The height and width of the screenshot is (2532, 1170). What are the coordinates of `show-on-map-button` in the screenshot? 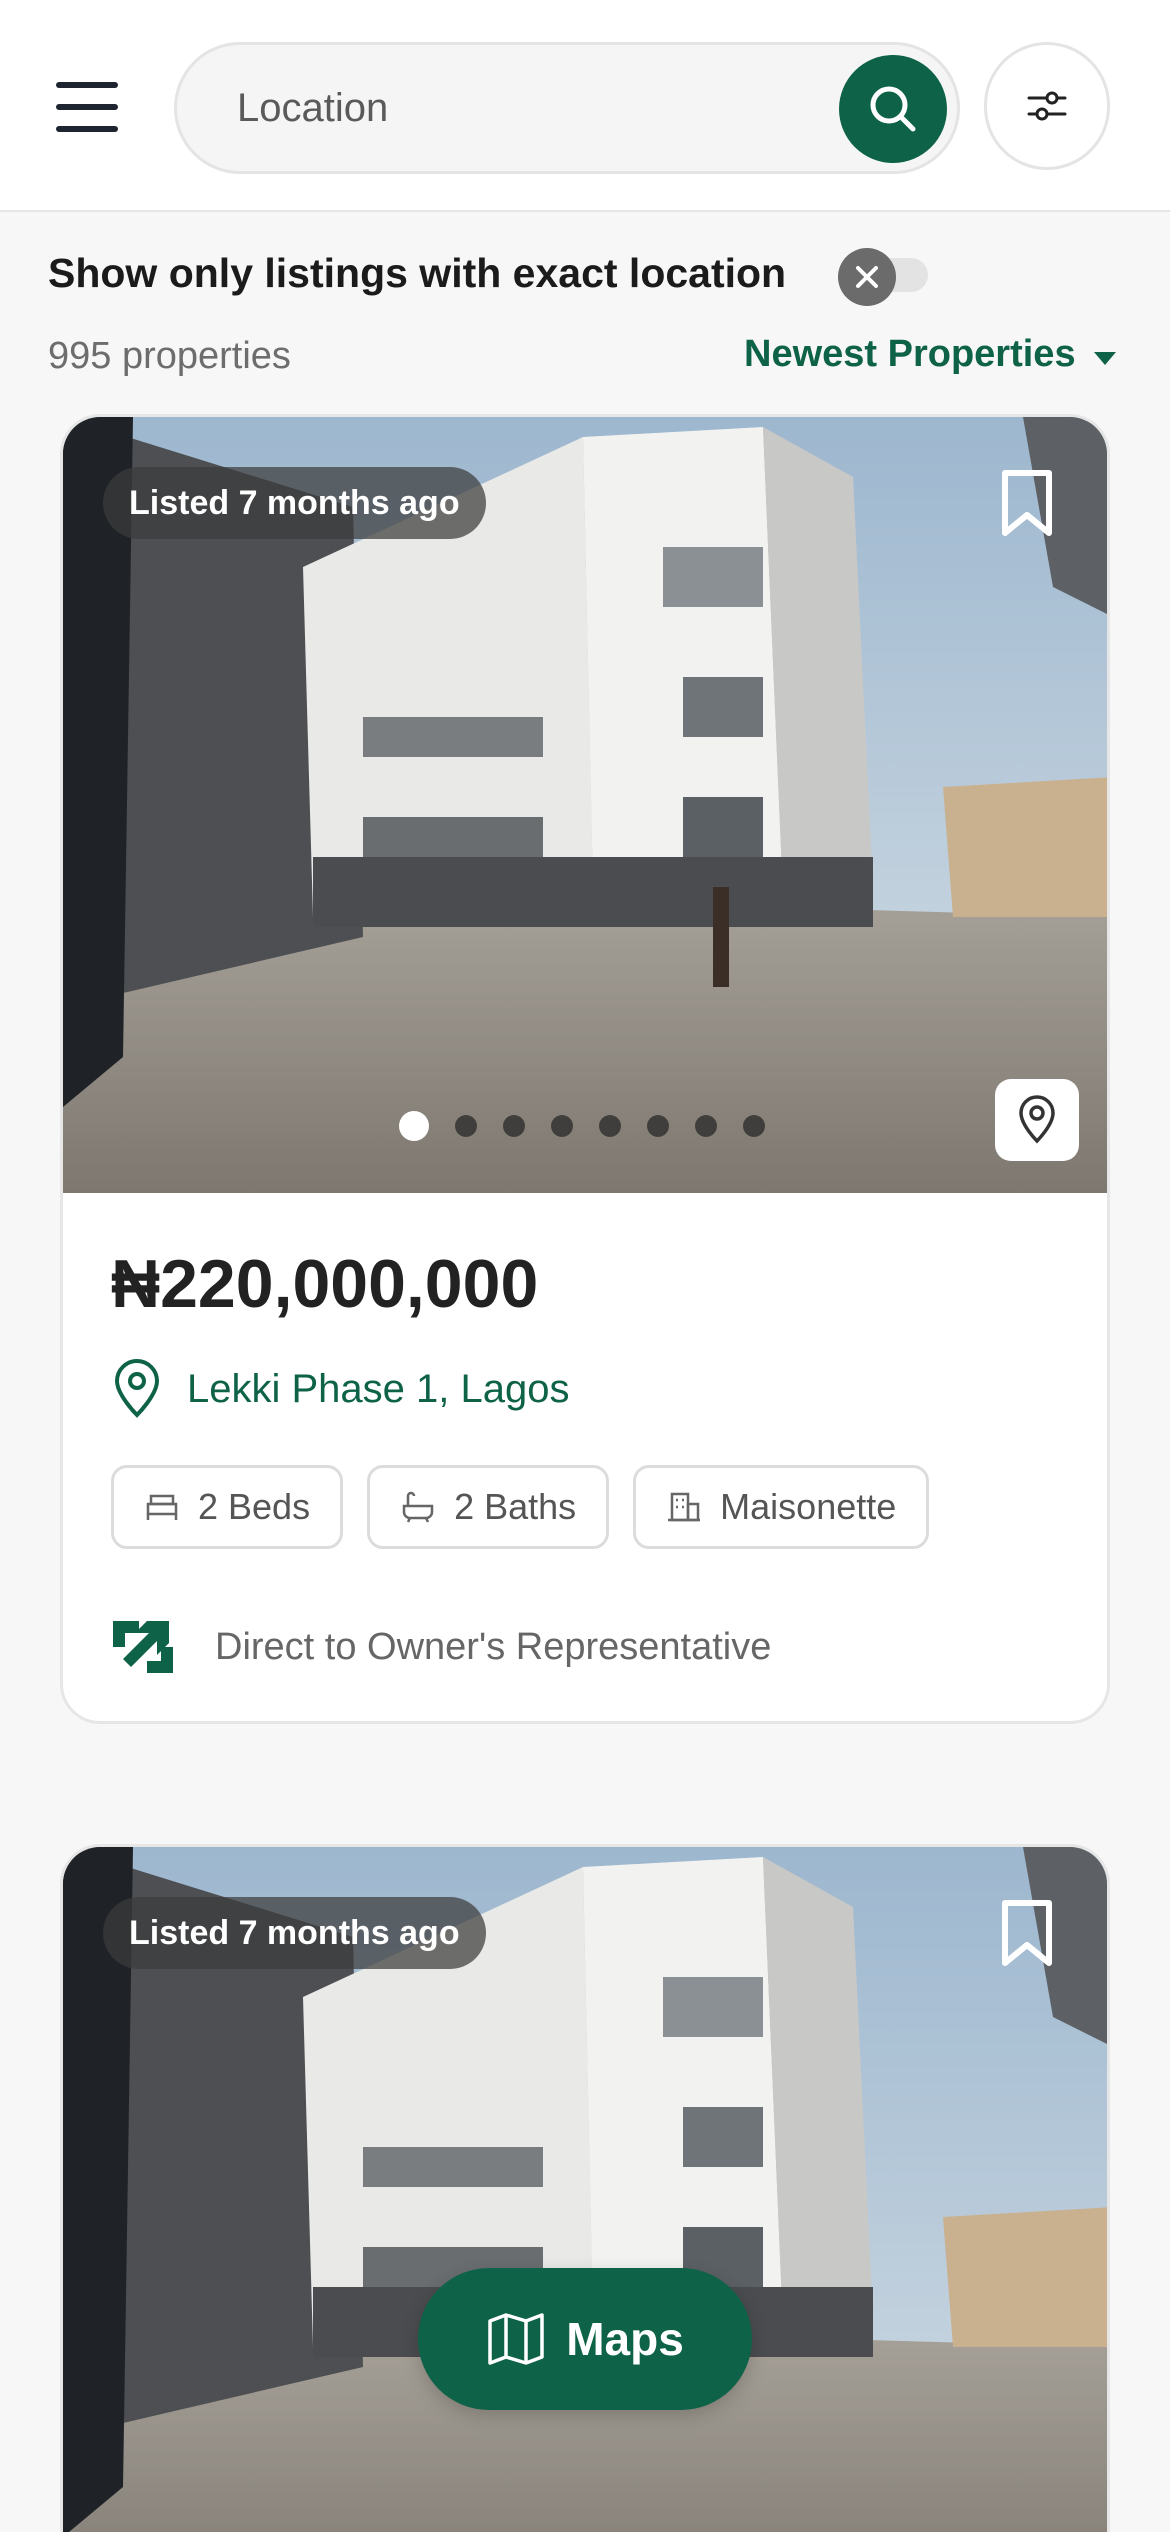 It's located at (1037, 1120).